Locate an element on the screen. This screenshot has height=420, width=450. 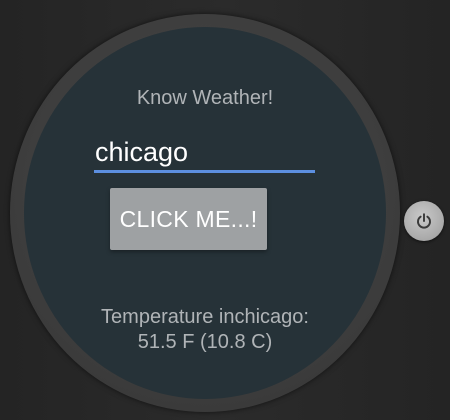
temperature-result: Temperature inchicago: 51.5 F (10.8 C) is located at coordinates (205, 330).